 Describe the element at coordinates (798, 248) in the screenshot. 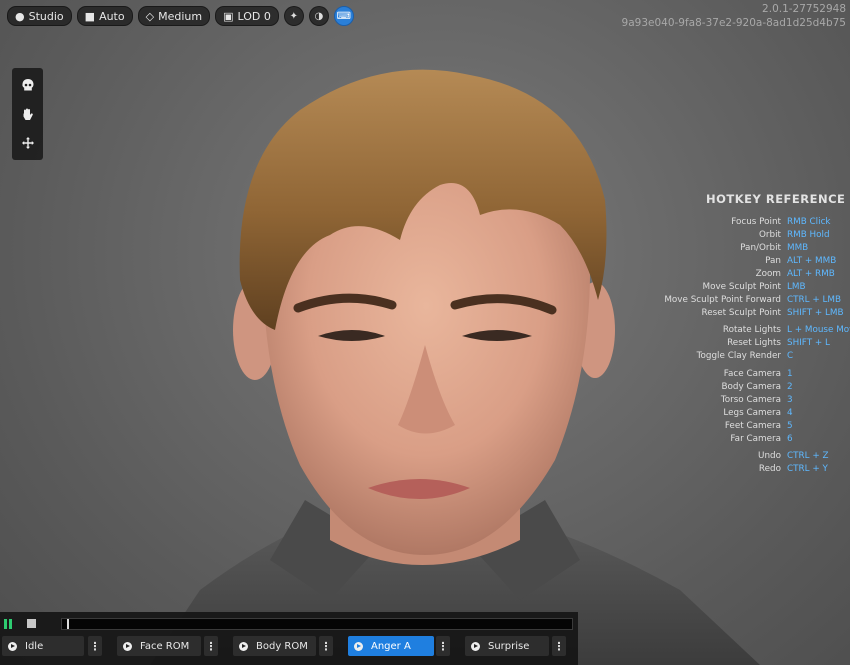

I see `hotkey-keys: MMB` at that location.